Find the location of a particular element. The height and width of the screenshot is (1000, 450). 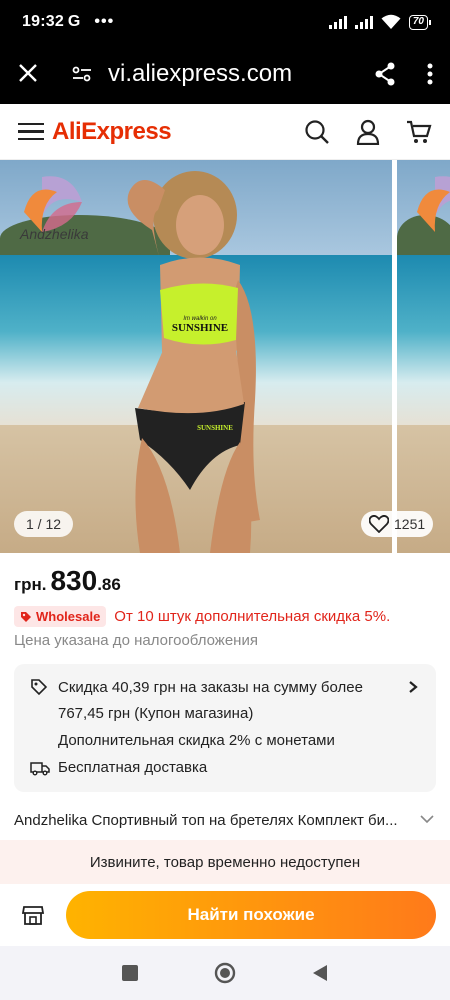

bottom-print-text: SUNSHINE is located at coordinates (215, 428).